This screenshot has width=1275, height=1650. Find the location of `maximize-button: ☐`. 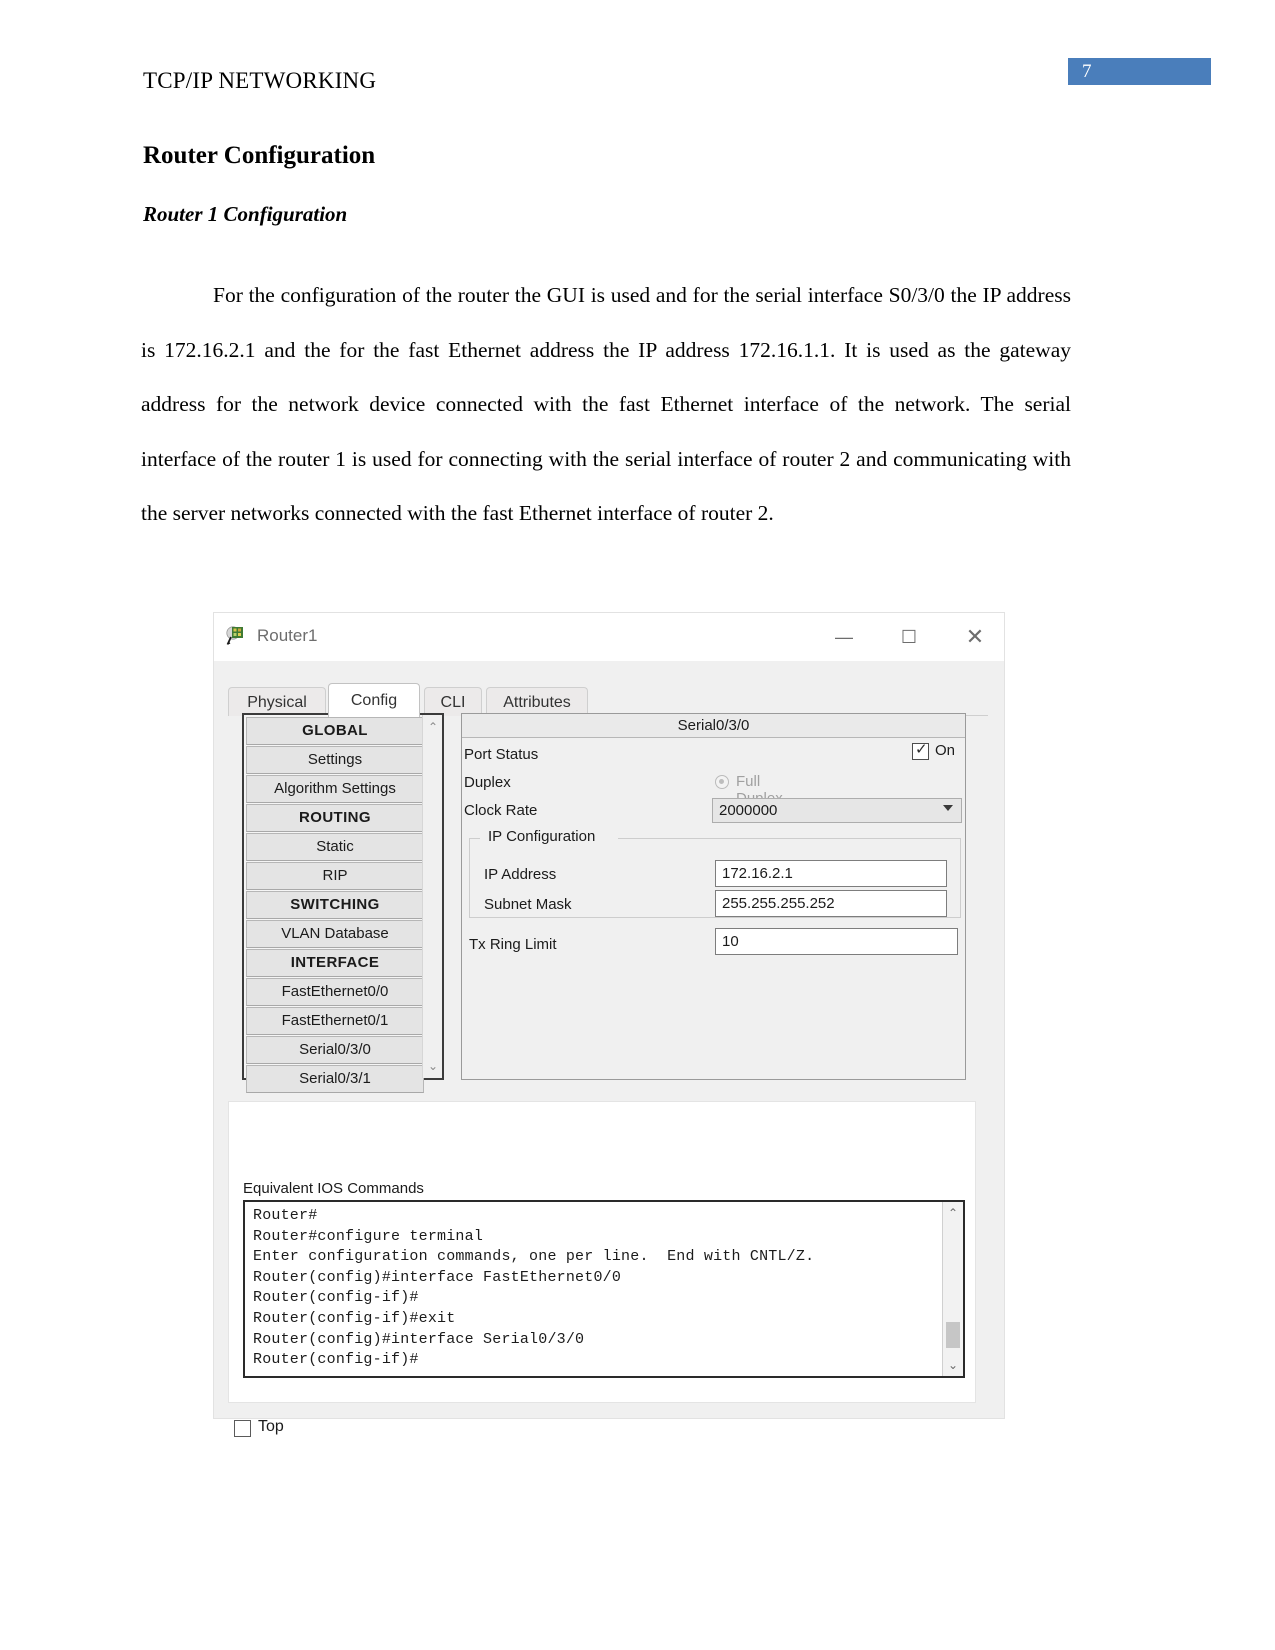

maximize-button: ☐ is located at coordinates (909, 637).